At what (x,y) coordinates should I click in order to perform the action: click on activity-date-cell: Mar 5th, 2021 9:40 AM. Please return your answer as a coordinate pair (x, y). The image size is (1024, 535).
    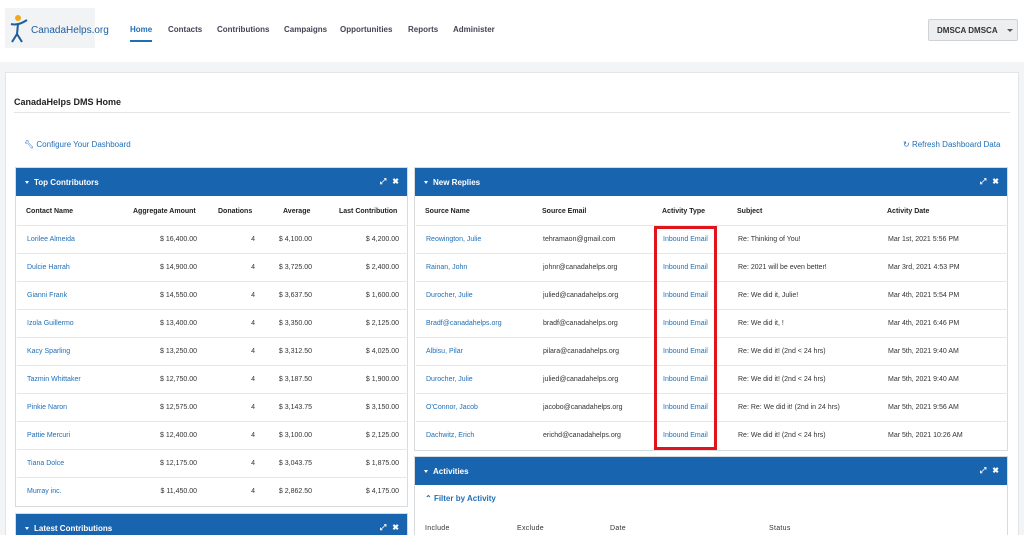
    Looking at the image, I should click on (923, 351).